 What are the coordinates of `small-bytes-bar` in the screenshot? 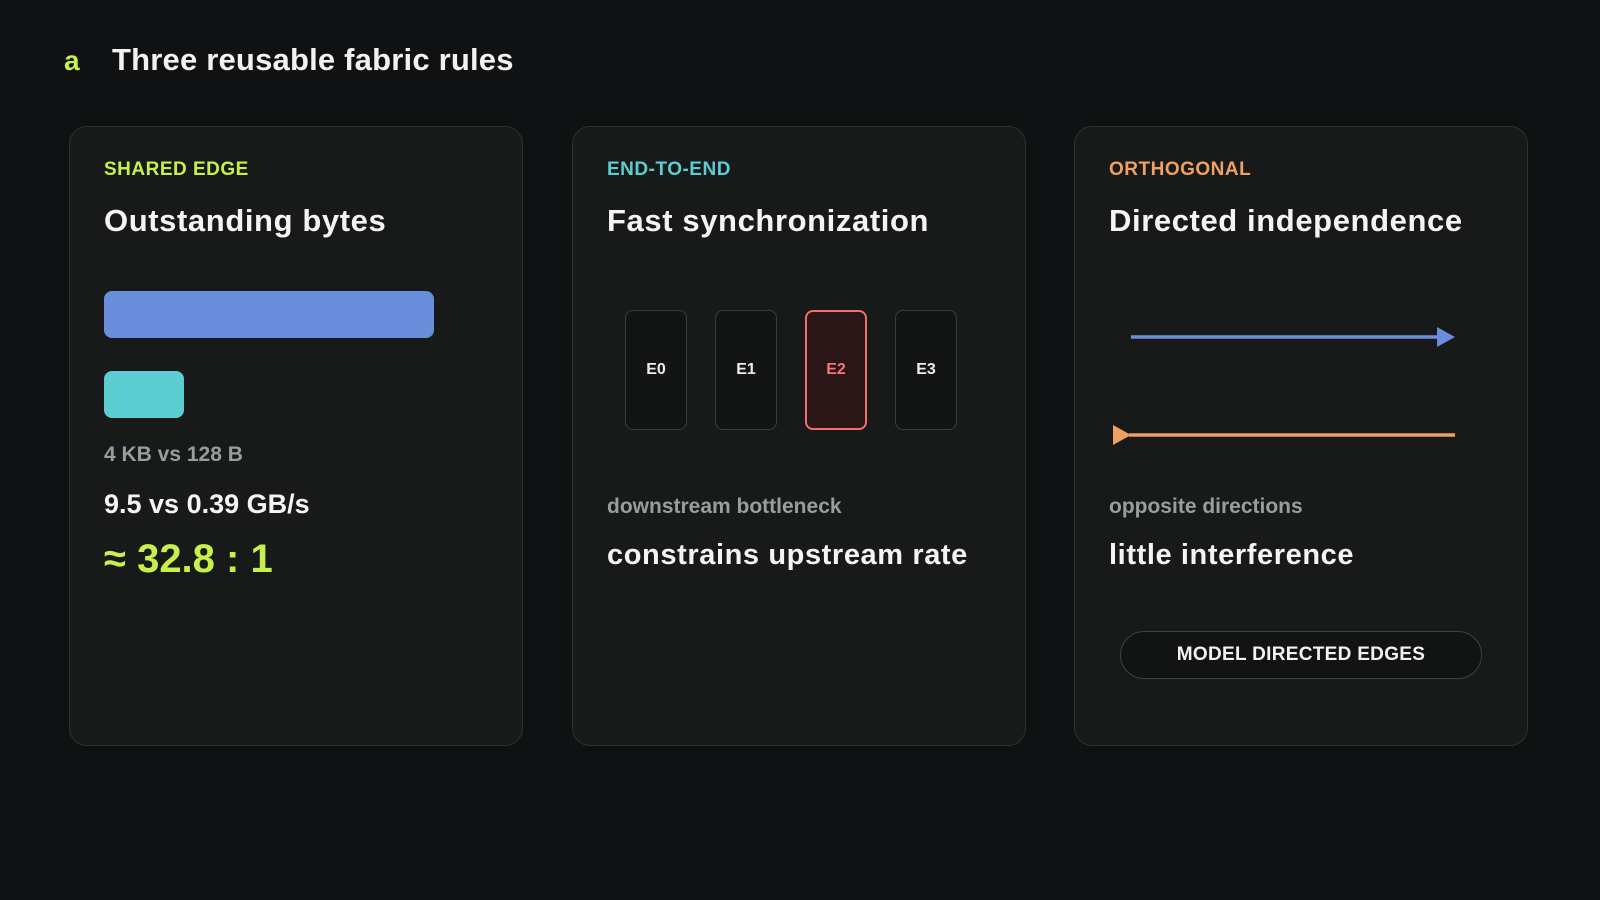 It's located at (144, 394).